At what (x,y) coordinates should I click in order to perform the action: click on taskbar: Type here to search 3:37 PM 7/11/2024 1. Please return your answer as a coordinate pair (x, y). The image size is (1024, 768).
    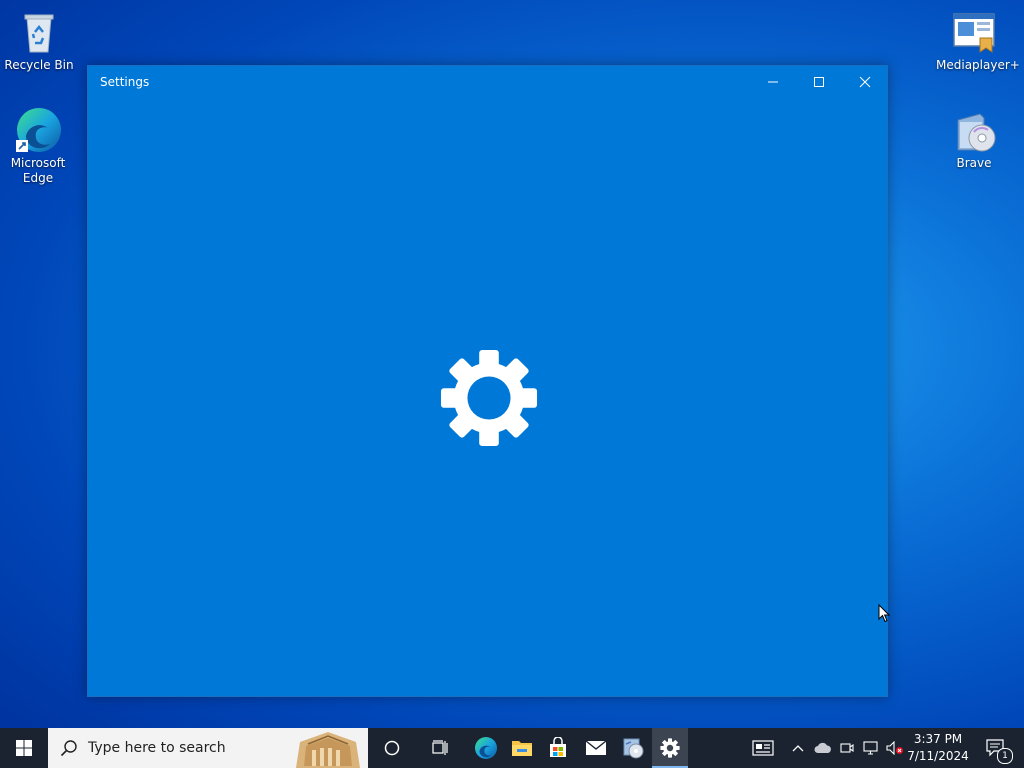
    Looking at the image, I should click on (512, 748).